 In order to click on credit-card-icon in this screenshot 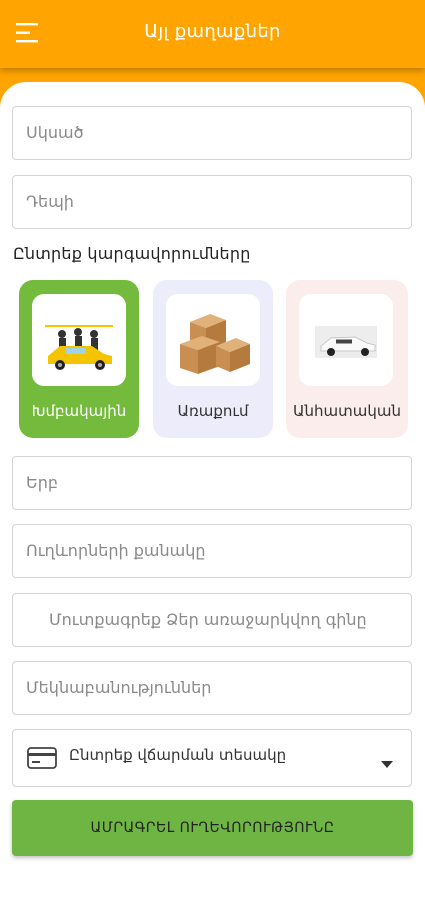, I will do `click(42, 760)`.